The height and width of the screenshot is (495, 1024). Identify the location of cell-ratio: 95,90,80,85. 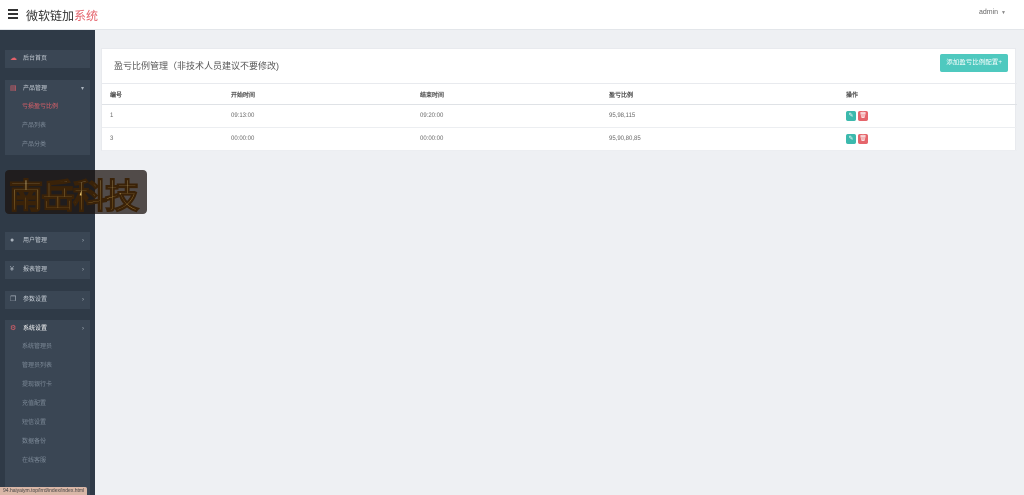
(625, 139).